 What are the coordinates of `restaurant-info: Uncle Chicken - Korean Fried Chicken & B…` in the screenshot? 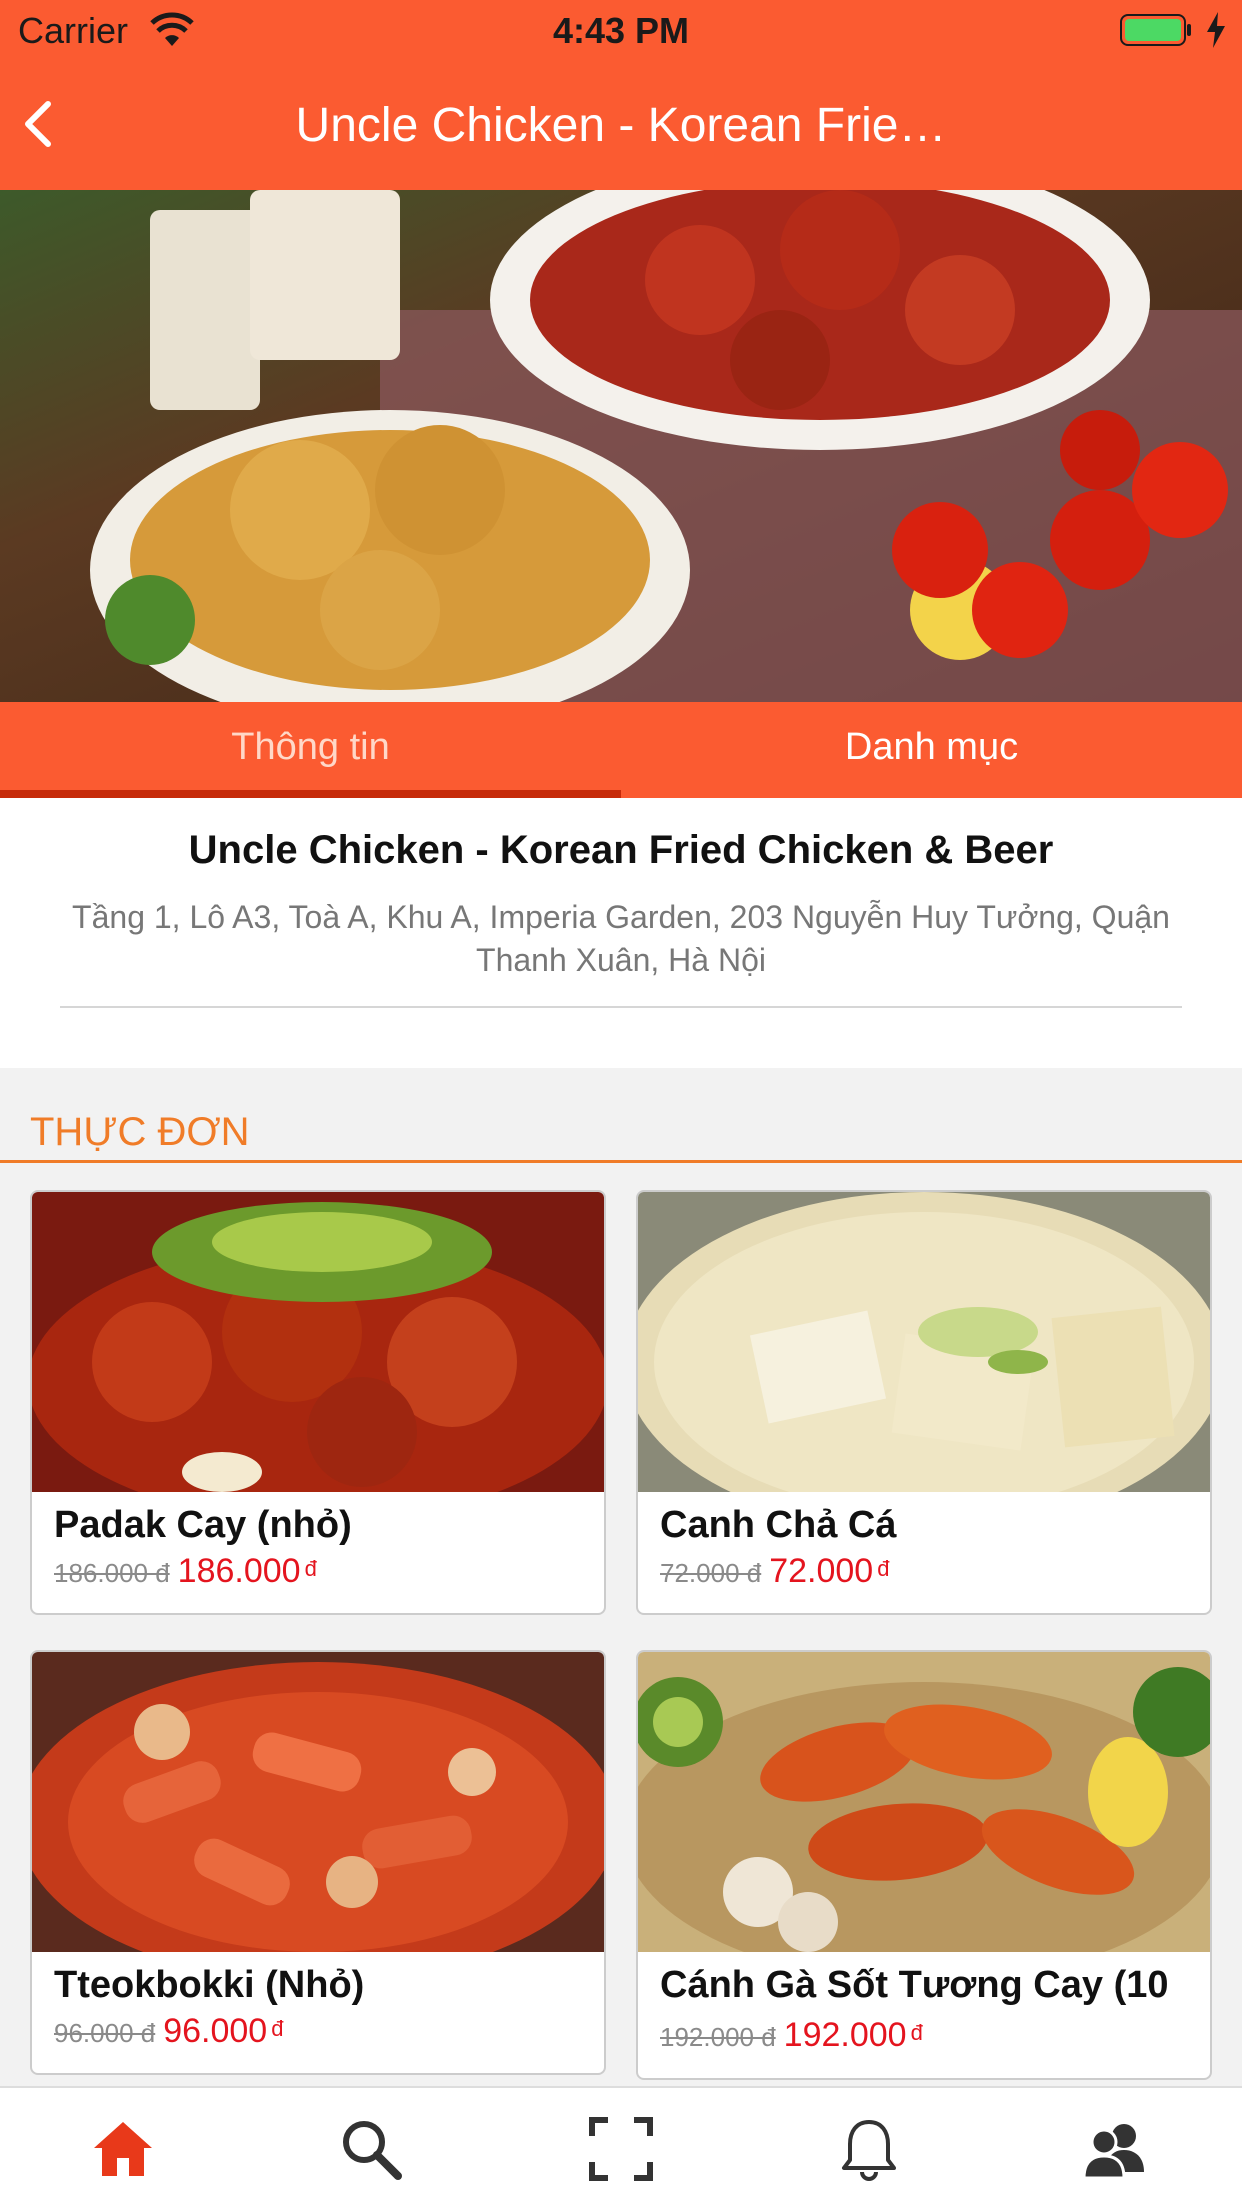 It's located at (621, 933).